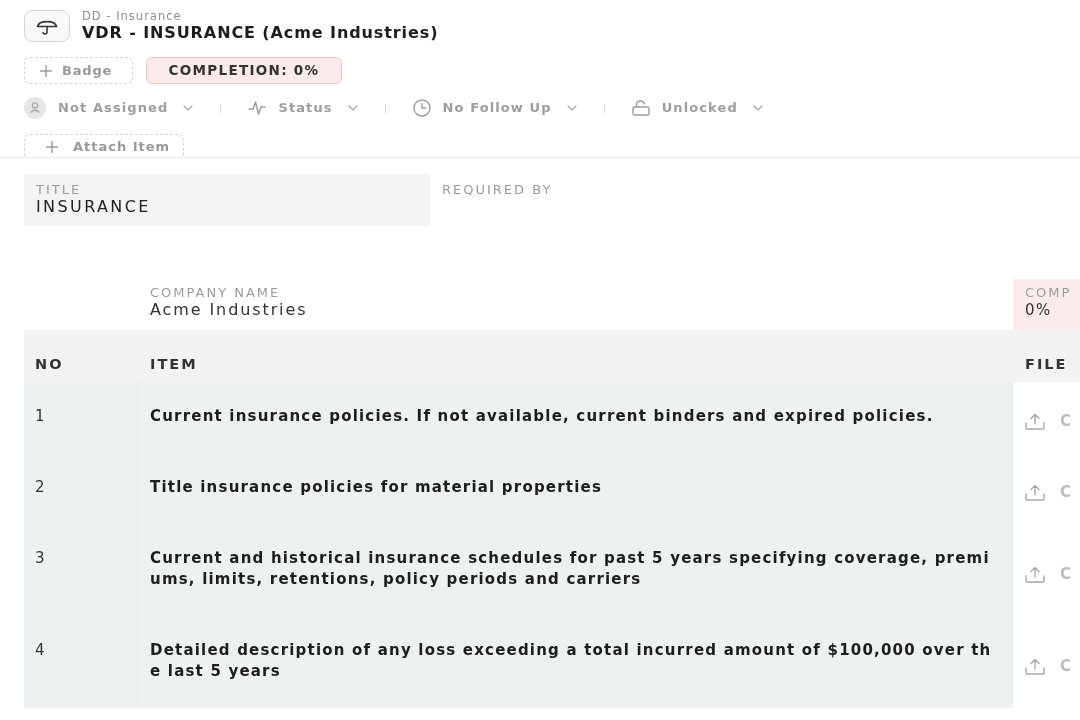  I want to click on column-header: NO, so click(81, 356).